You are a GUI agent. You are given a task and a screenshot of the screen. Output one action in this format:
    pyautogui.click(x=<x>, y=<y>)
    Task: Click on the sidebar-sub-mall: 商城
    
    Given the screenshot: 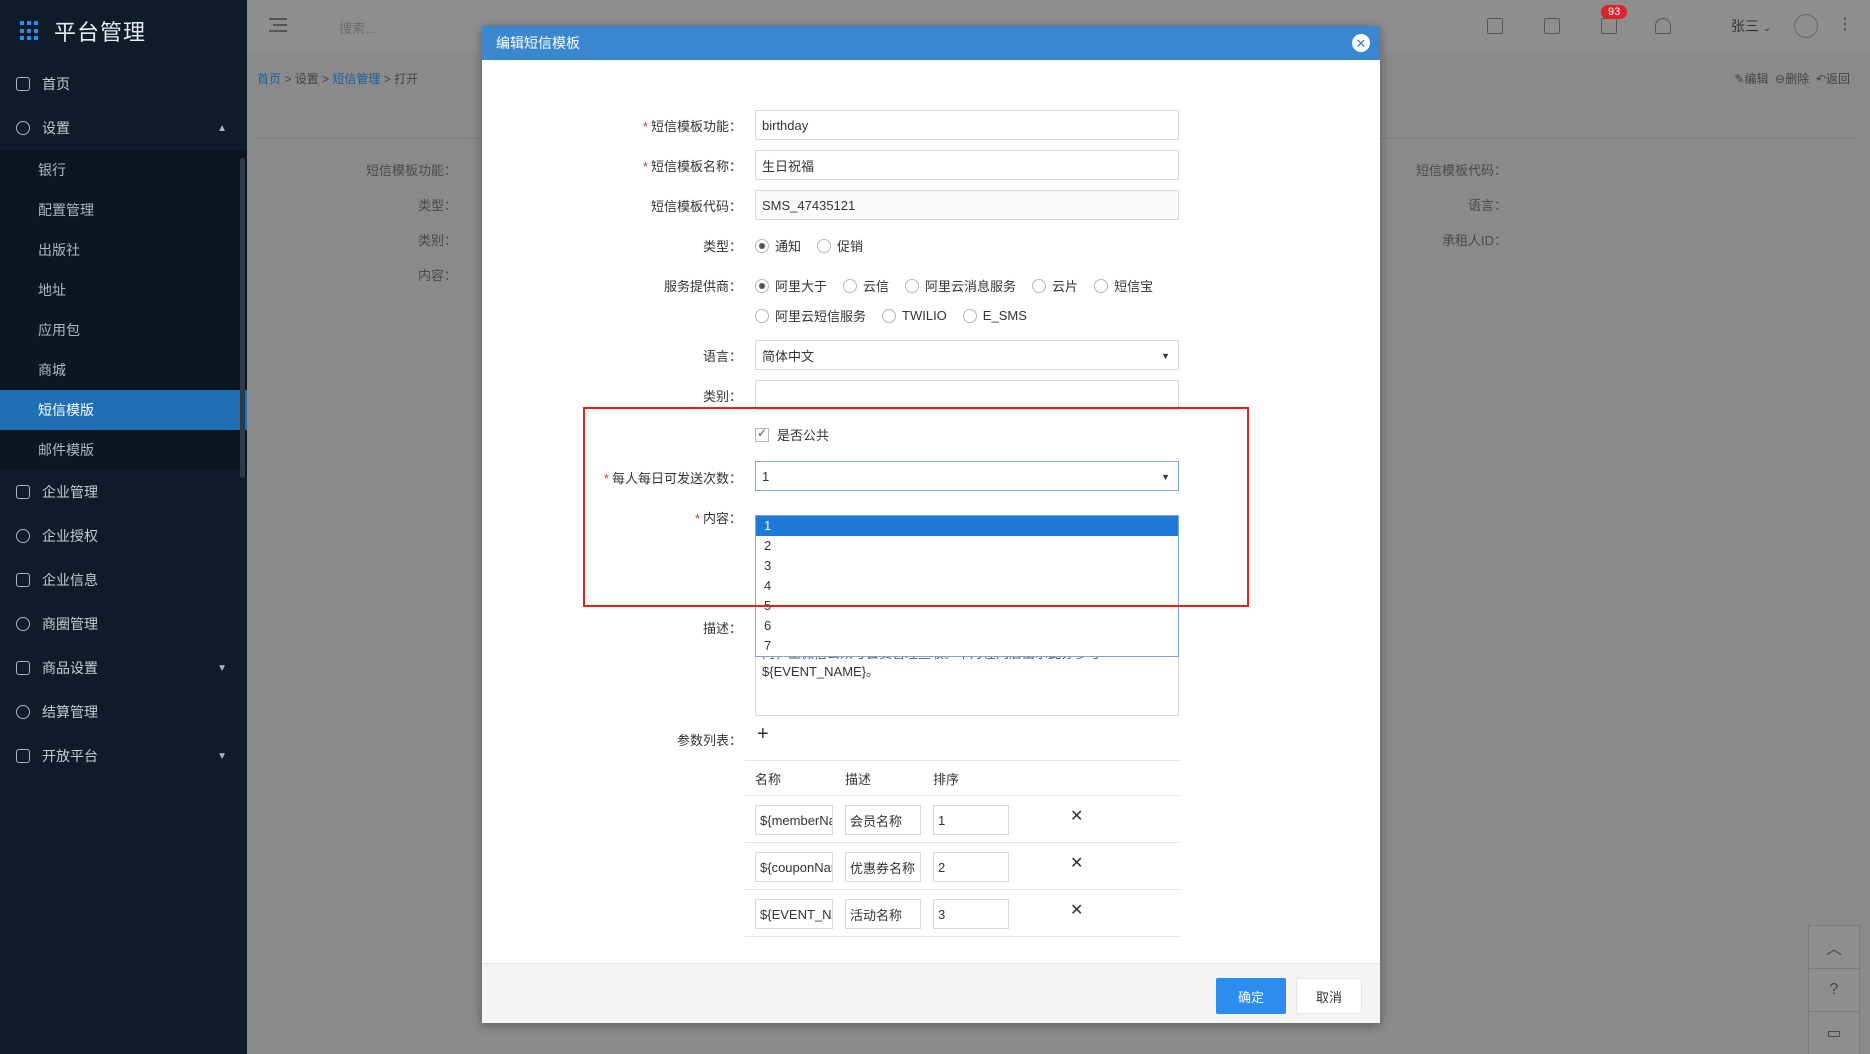 What is the action you would take?
    pyautogui.click(x=123, y=370)
    